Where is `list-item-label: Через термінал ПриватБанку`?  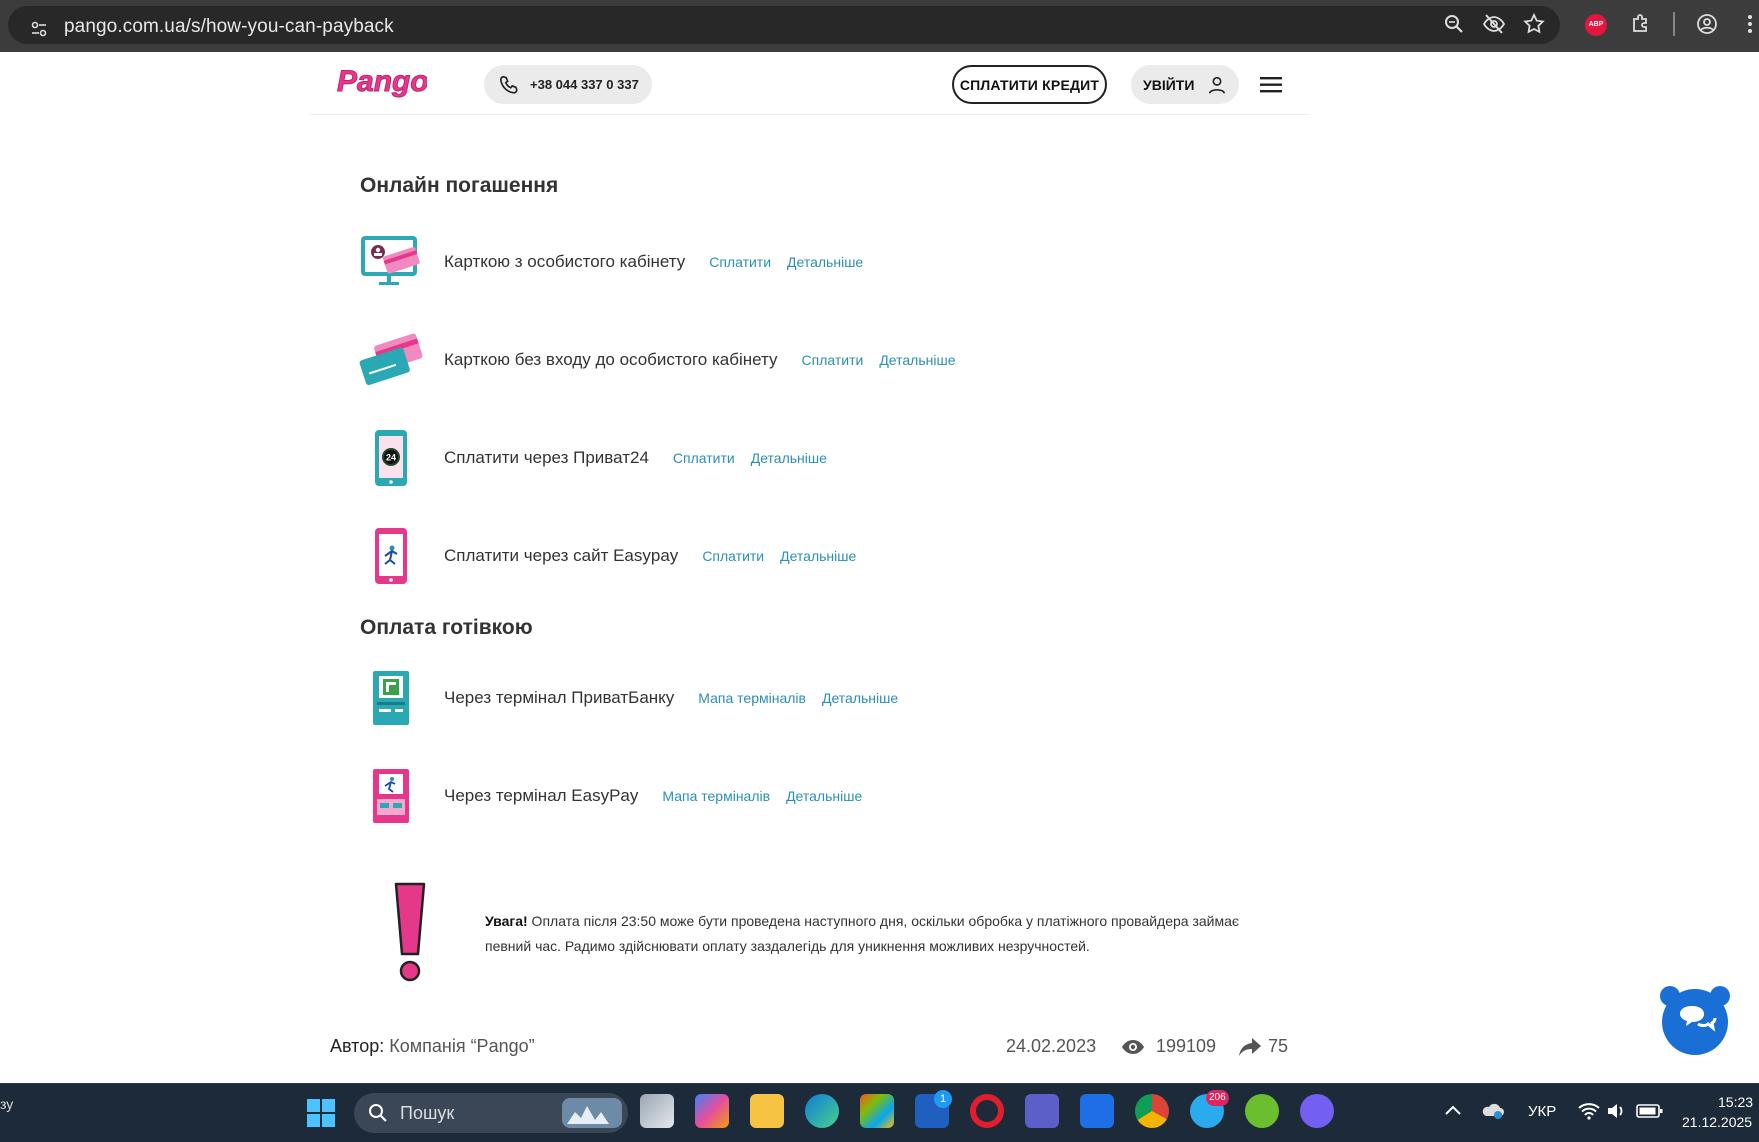 list-item-label: Через термінал ПриватБанку is located at coordinates (559, 697).